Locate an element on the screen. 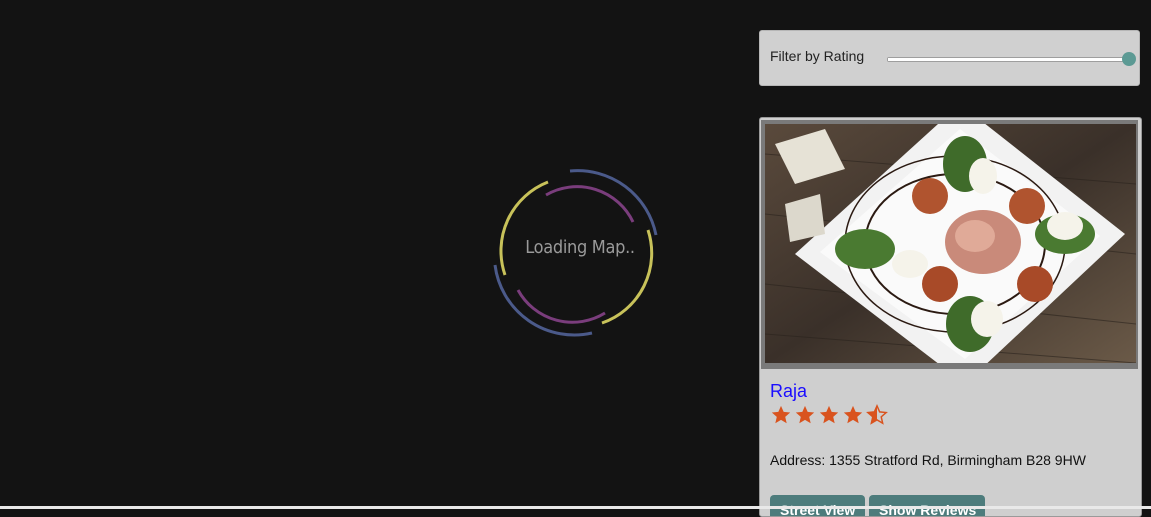 Image resolution: width=1151 pixels, height=517 pixels. rating-filter-panel: Filter by Rating is located at coordinates (949, 58).